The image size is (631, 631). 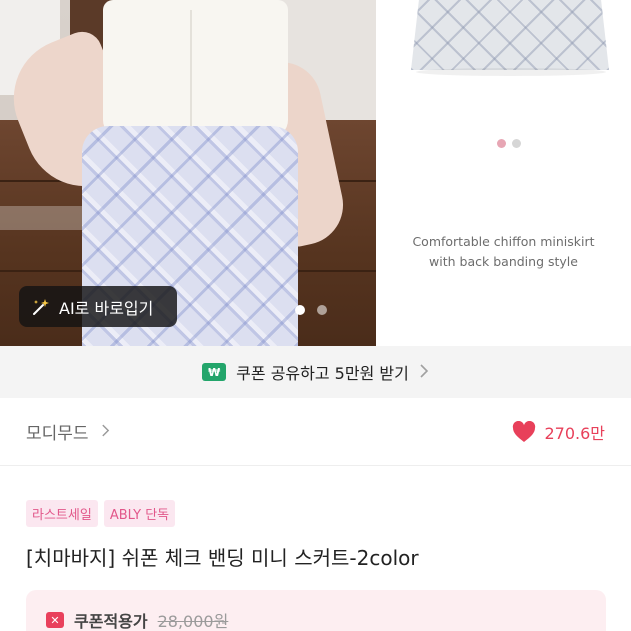 I want to click on product-title: [치마바지] 쉬폰 체크 밴딩 미니 스커트-2color, so click(x=222, y=558).